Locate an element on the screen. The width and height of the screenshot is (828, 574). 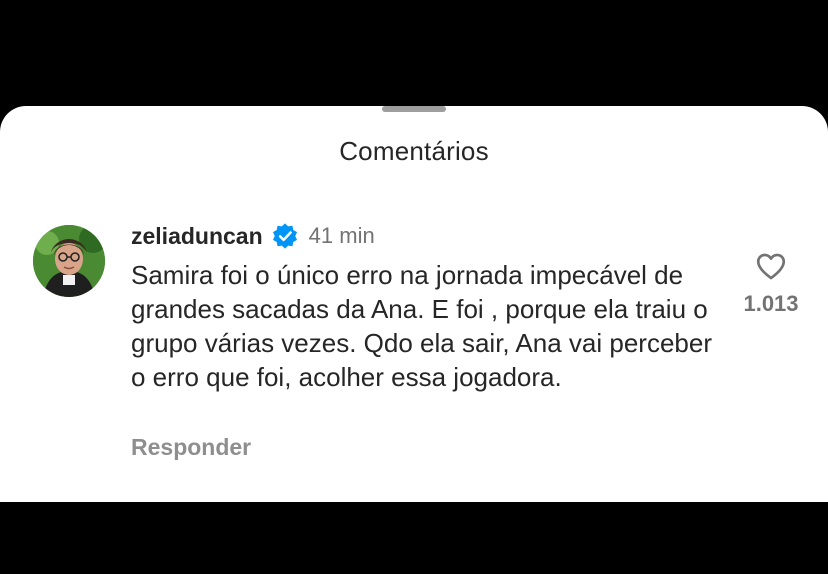
avatar is located at coordinates (69, 261).